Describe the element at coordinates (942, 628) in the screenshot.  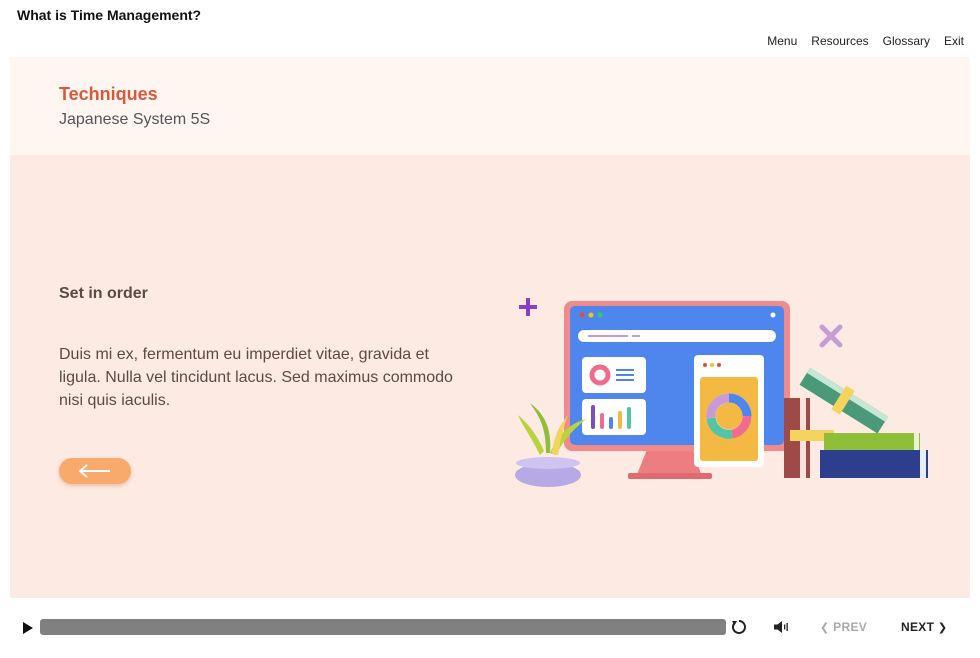
I see `chevron-right-icon: ❯` at that location.